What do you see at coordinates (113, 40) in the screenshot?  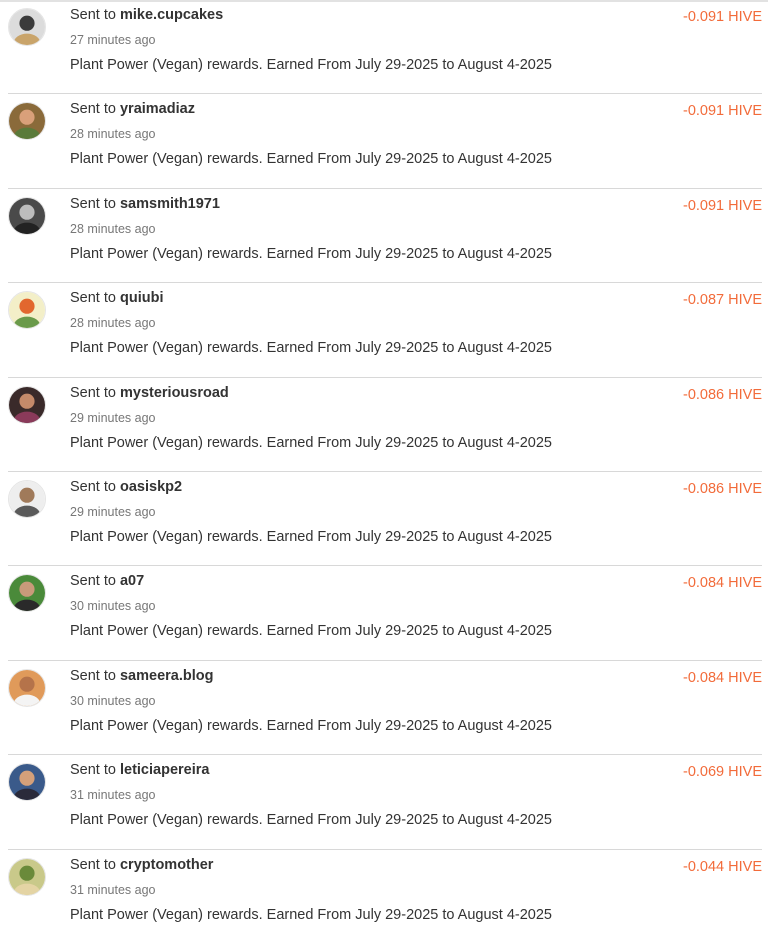 I see `timestamp: 27 minutes ago` at bounding box center [113, 40].